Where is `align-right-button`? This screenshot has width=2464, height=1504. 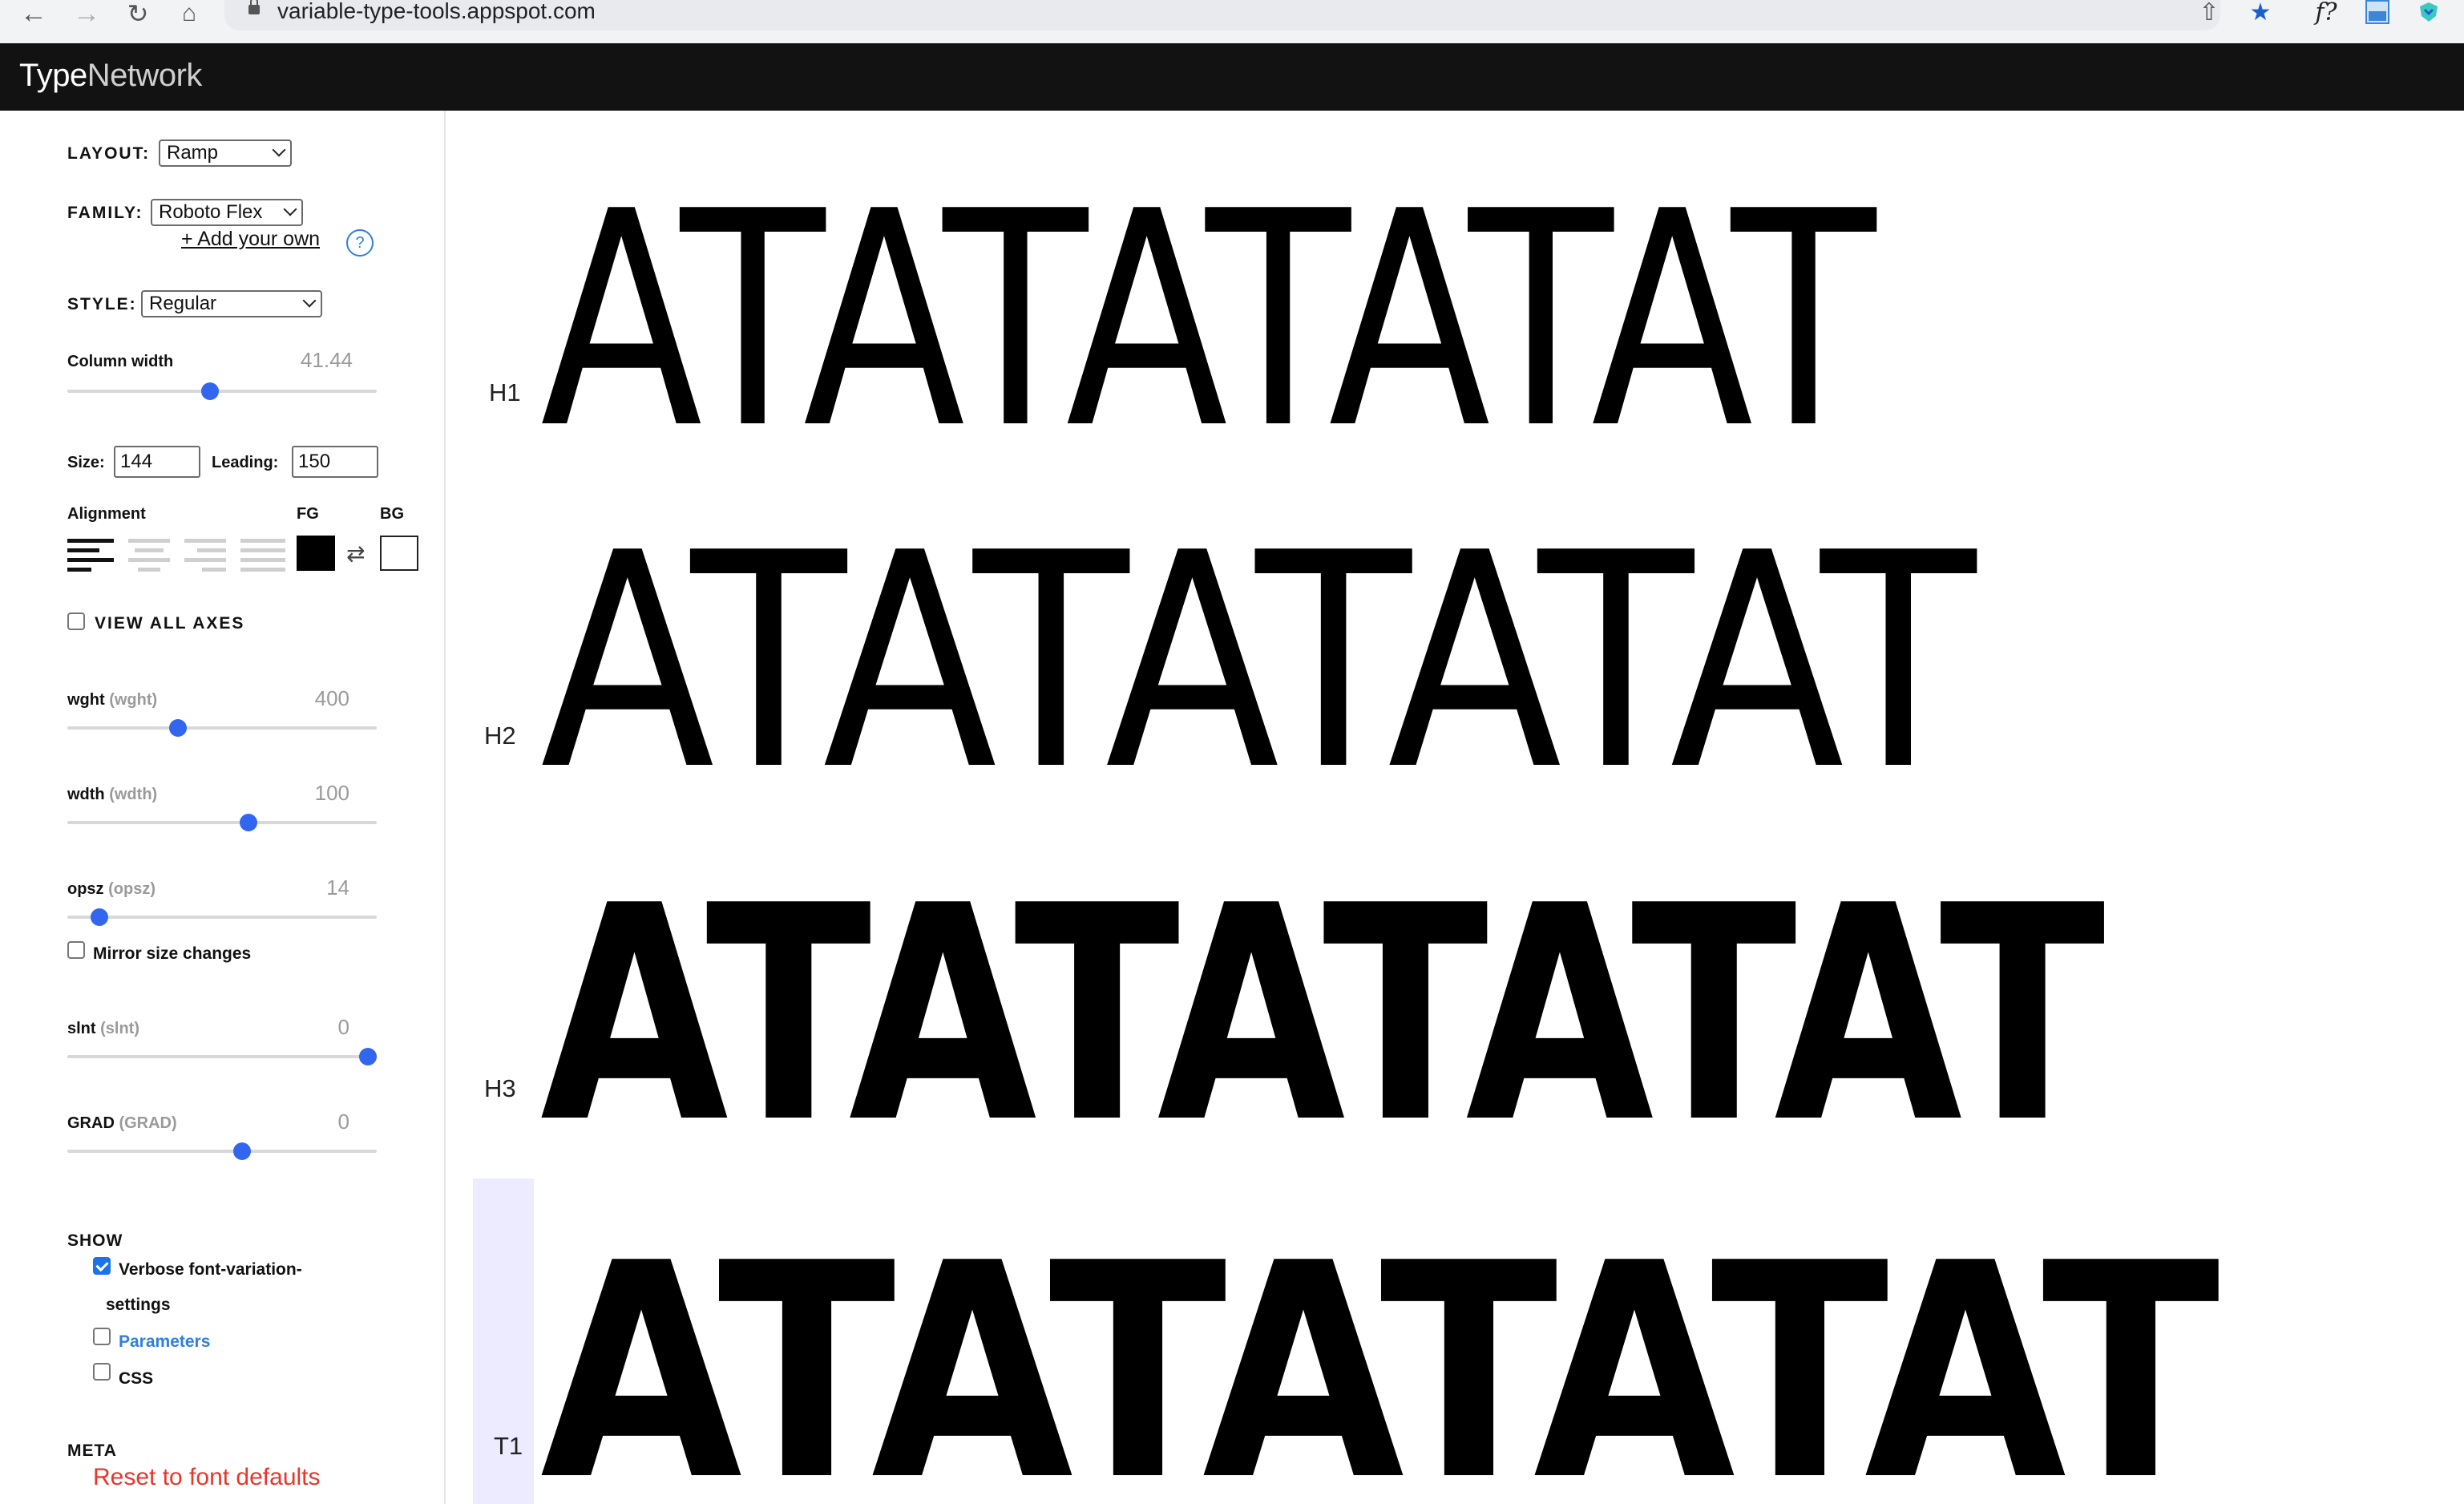 align-right-button is located at coordinates (207, 555).